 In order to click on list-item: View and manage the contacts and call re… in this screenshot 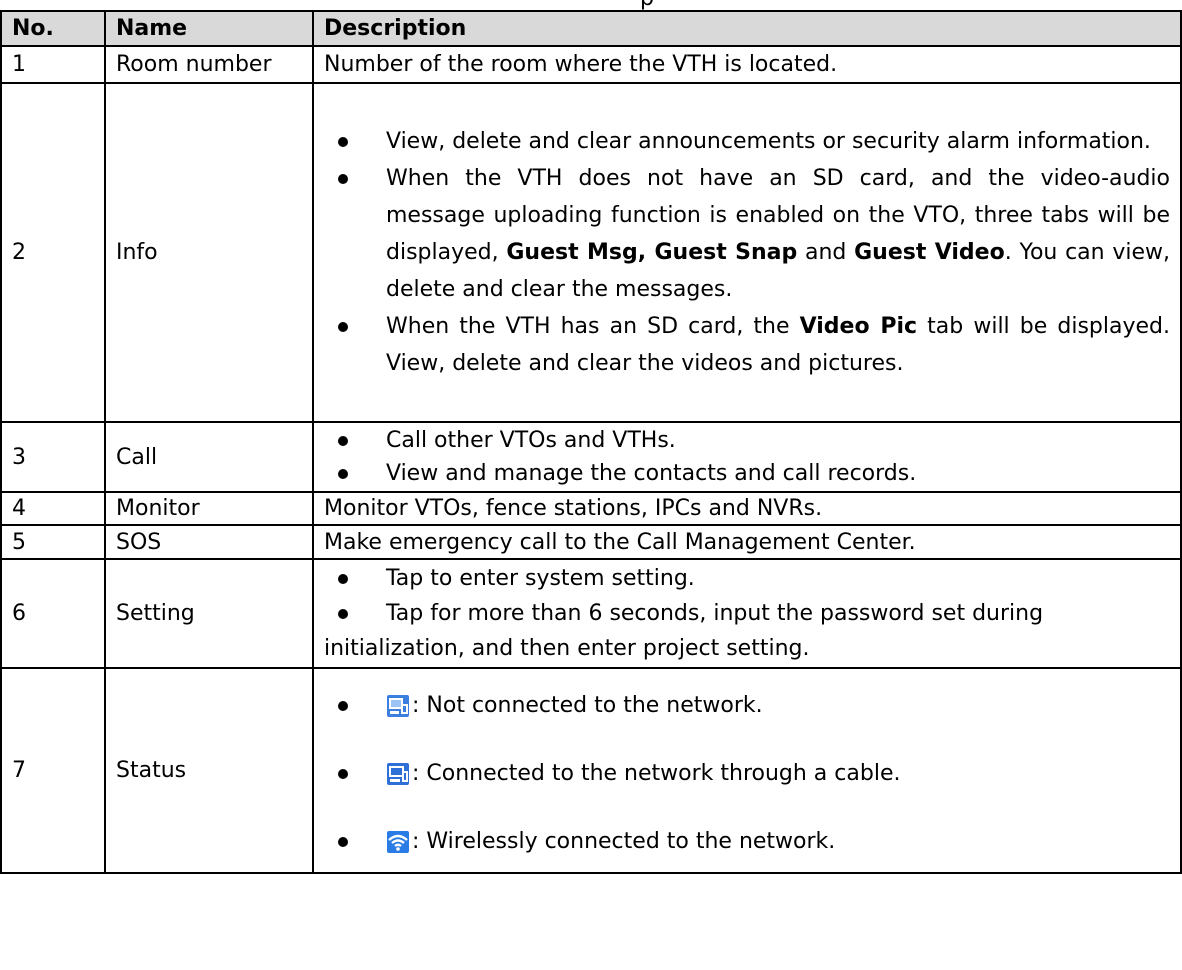, I will do `click(747, 473)`.